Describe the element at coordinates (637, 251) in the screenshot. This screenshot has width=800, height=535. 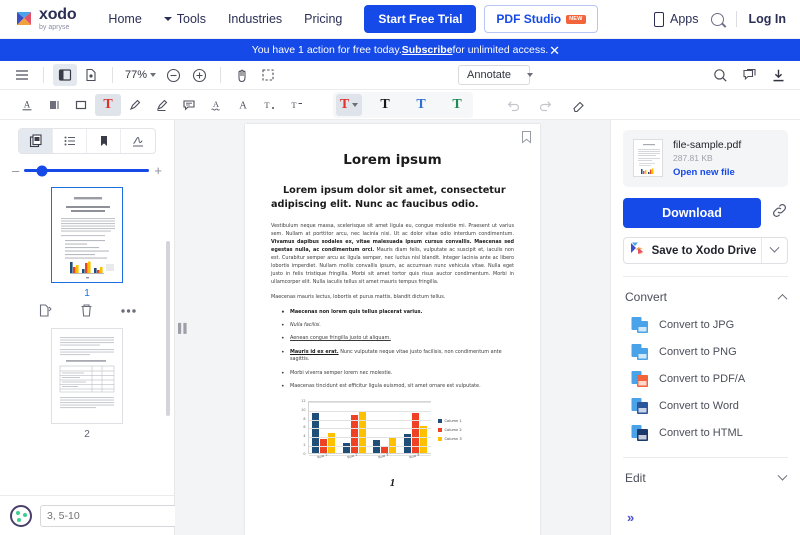
I see `xodo-drive-icon` at that location.